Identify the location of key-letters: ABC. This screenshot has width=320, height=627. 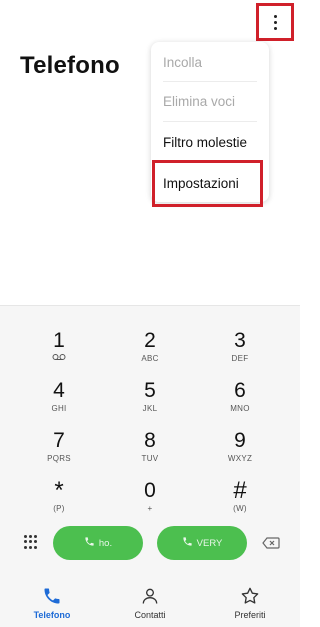
(150, 358).